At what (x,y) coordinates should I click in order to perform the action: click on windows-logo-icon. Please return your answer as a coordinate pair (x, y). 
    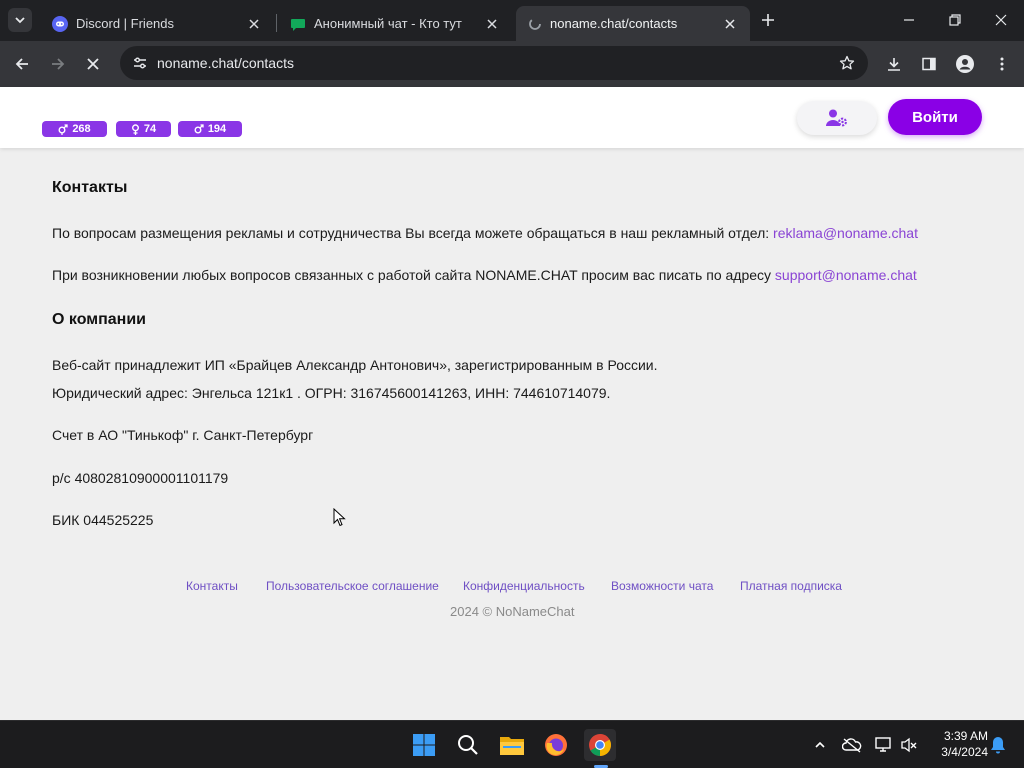
    Looking at the image, I should click on (424, 745).